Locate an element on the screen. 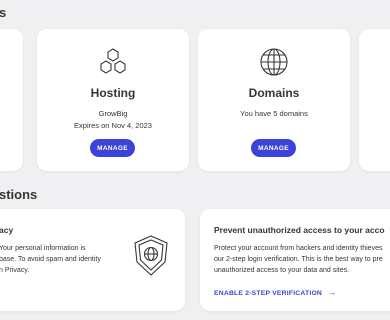 The width and height of the screenshot is (390, 320). privacy-title: acy is located at coordinates (7, 230).